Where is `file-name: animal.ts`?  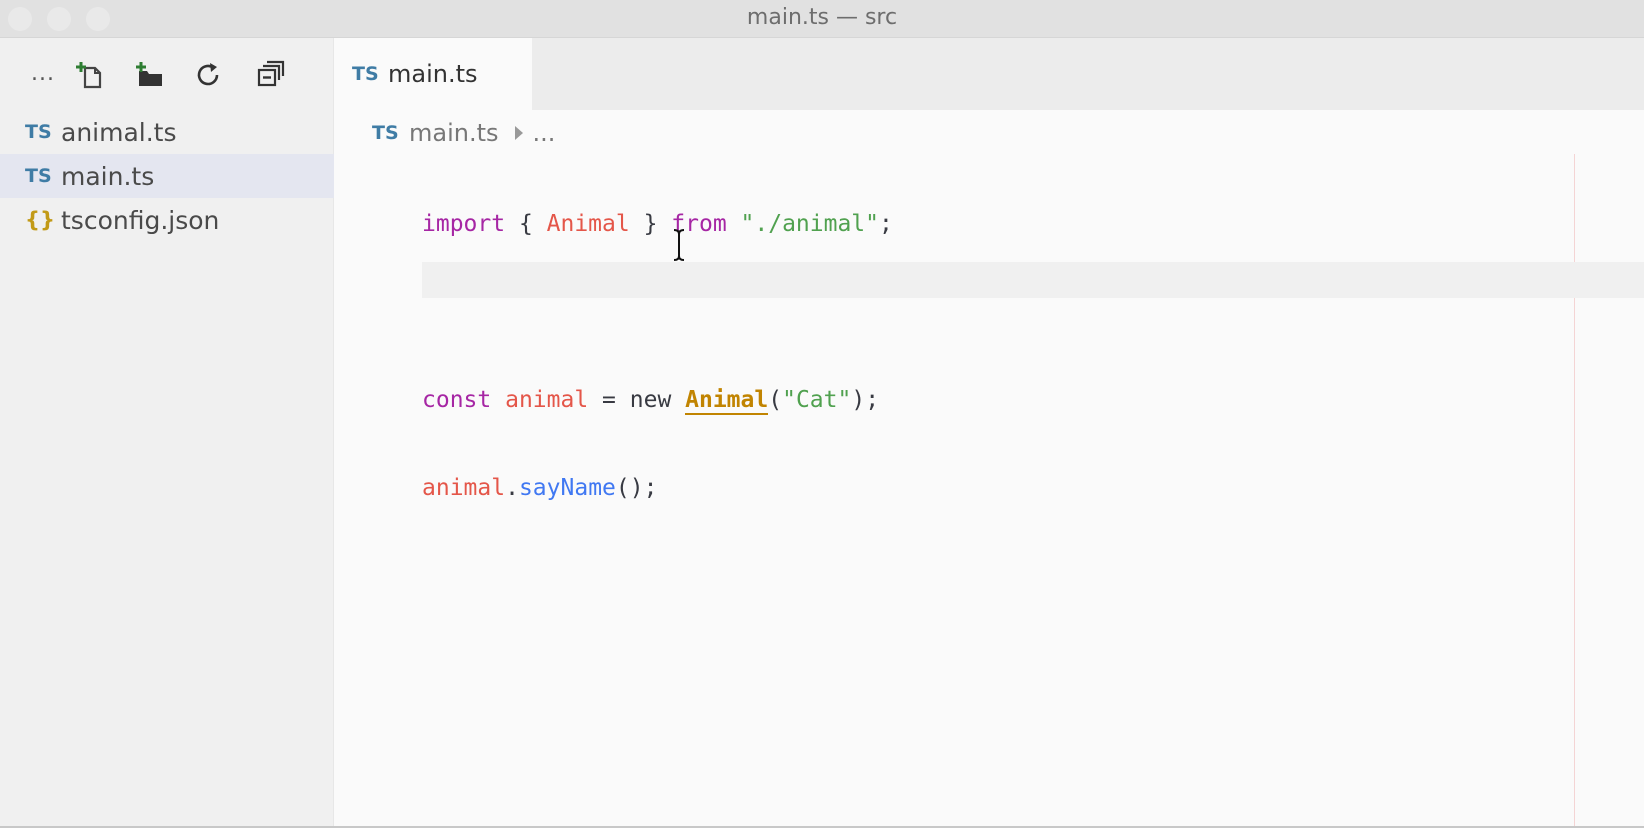 file-name: animal.ts is located at coordinates (119, 132).